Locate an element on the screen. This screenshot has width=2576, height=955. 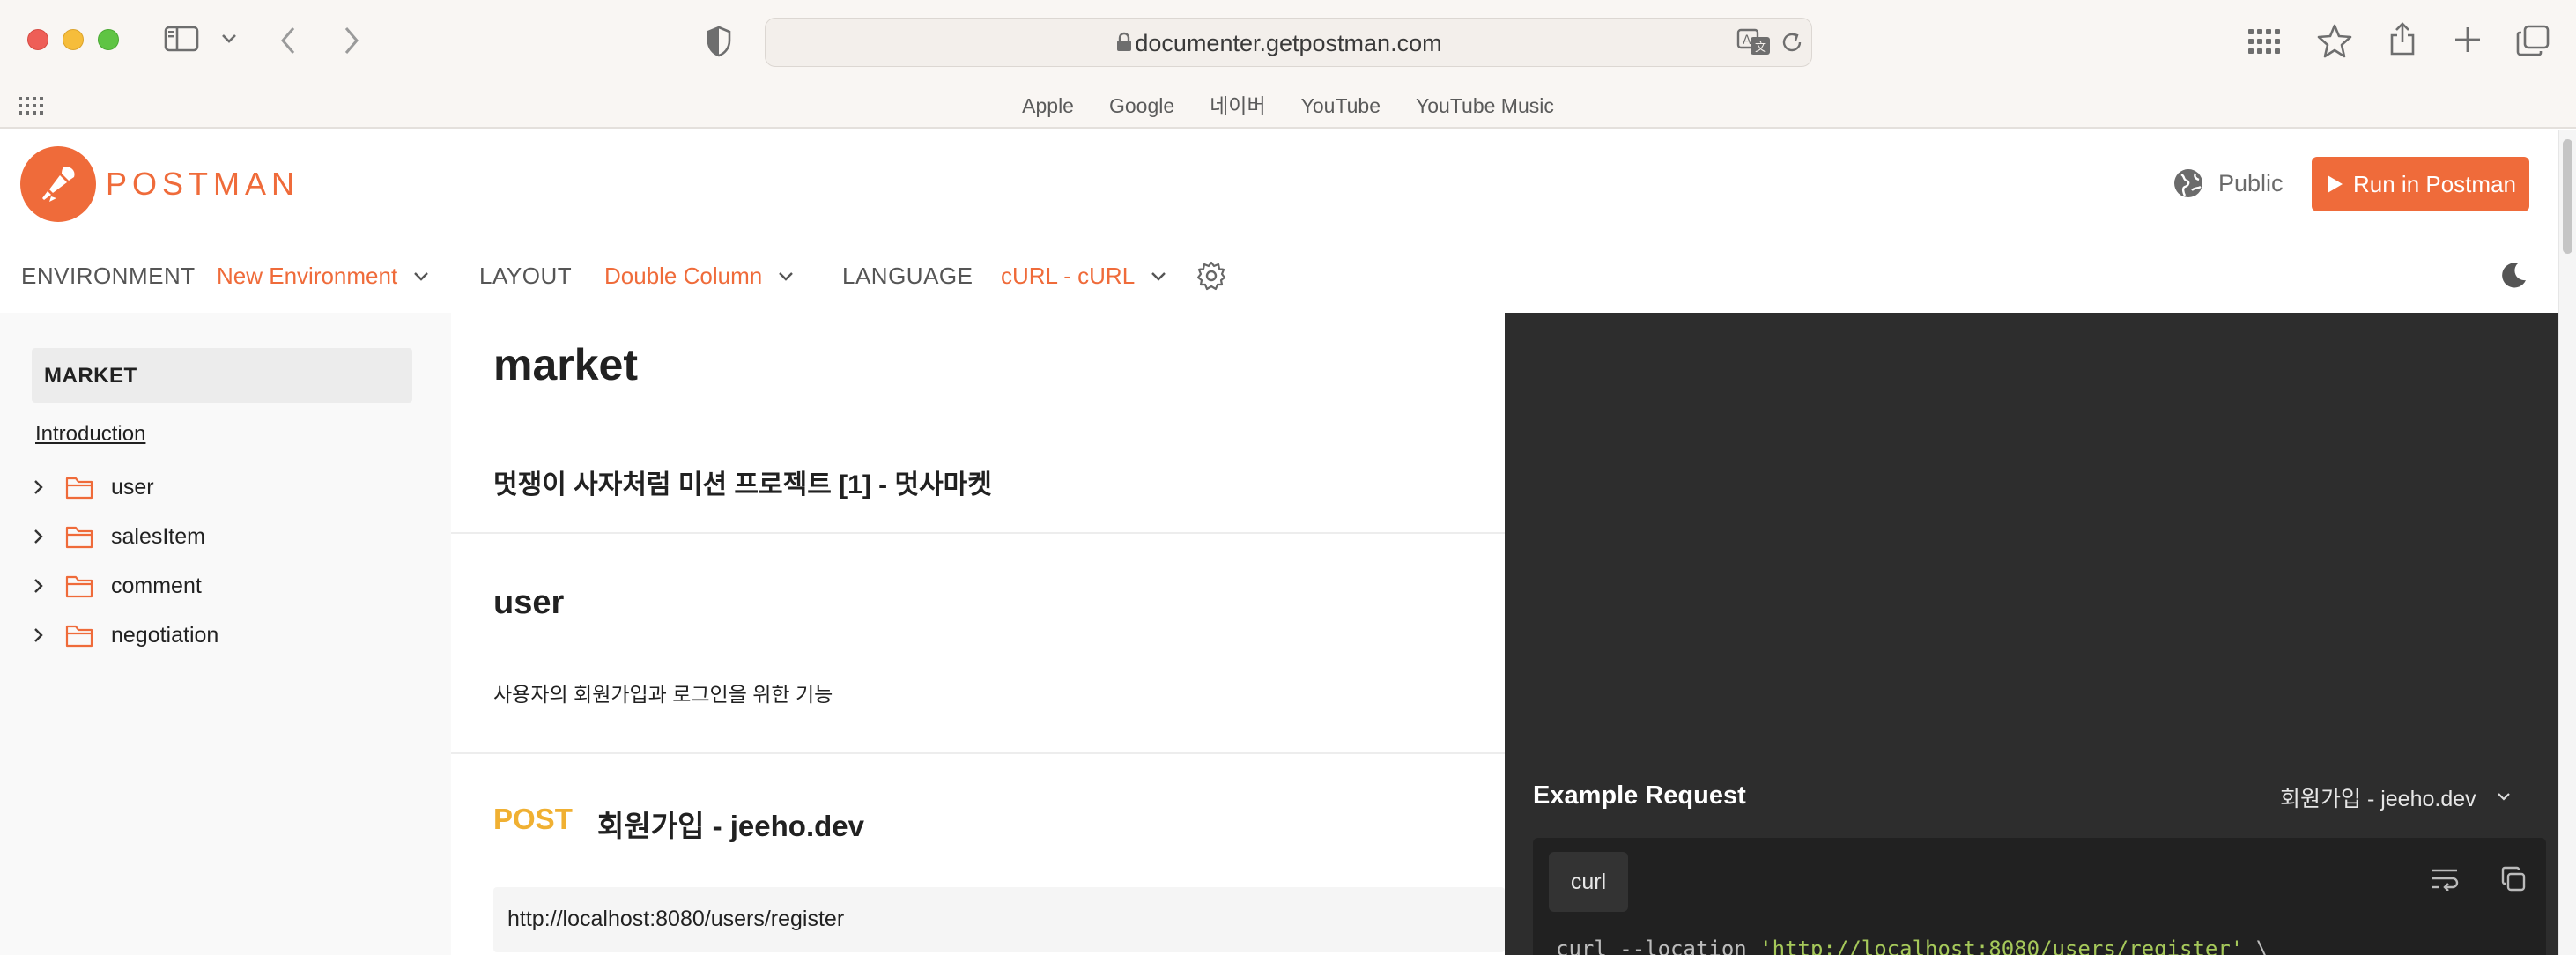
gear-icon is located at coordinates (1211, 276).